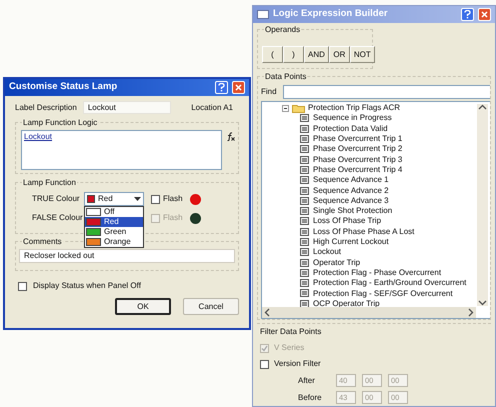 The width and height of the screenshot is (496, 407). I want to click on dropdown-option: Red, so click(114, 222).